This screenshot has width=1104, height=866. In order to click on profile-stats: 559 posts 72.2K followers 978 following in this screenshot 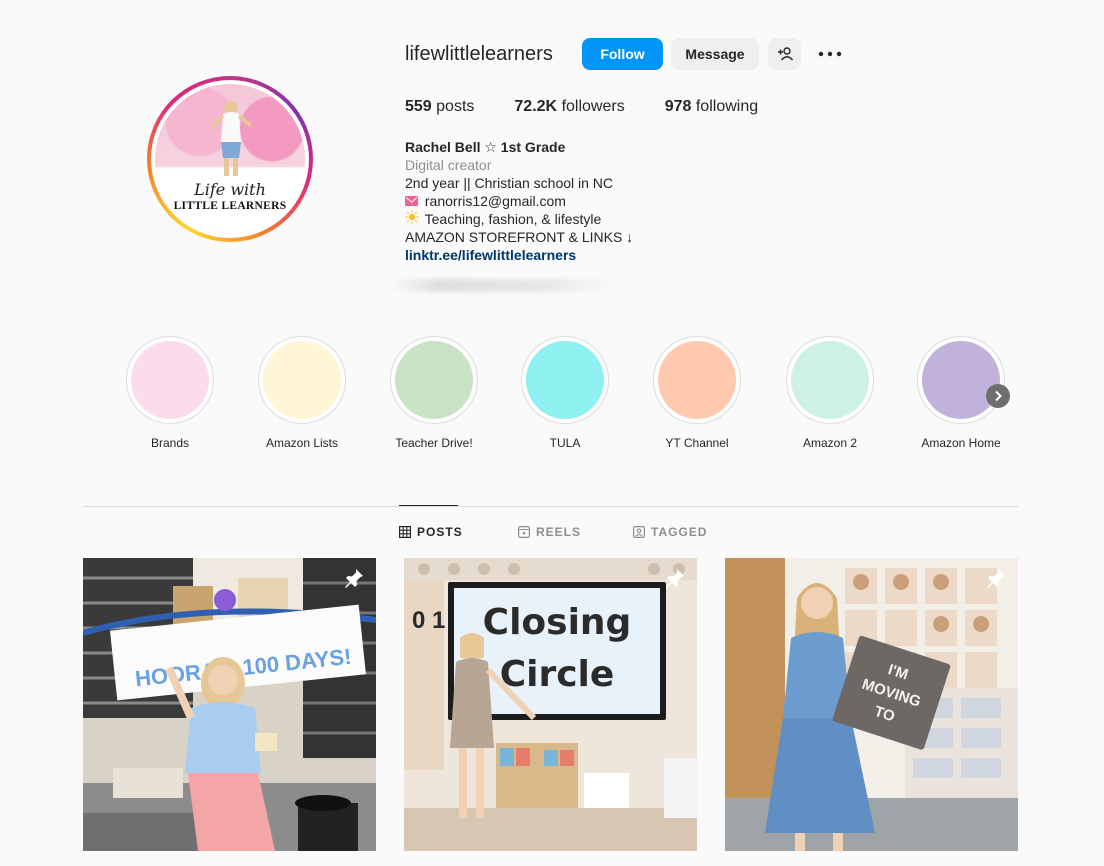, I will do `click(601, 107)`.